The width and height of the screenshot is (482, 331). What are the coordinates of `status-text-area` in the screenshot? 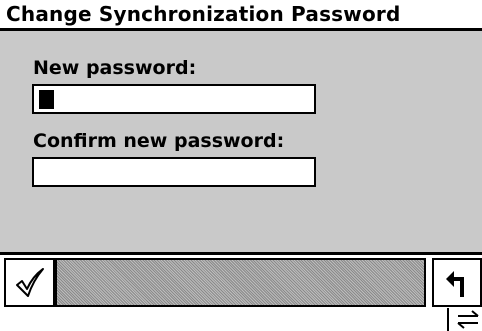 It's located at (240, 282).